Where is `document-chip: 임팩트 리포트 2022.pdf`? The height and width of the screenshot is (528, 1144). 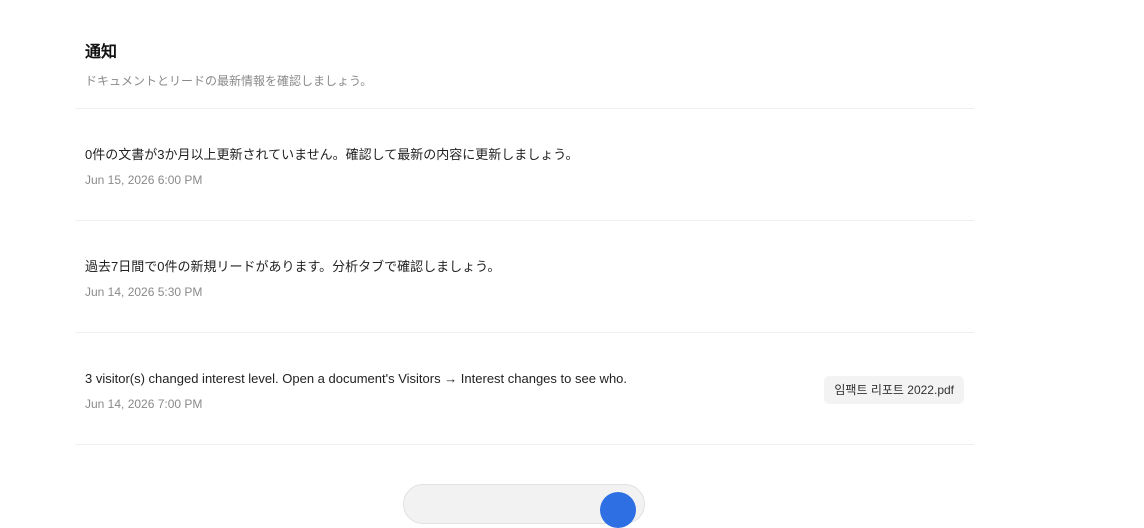 document-chip: 임팩트 리포트 2022.pdf is located at coordinates (894, 390).